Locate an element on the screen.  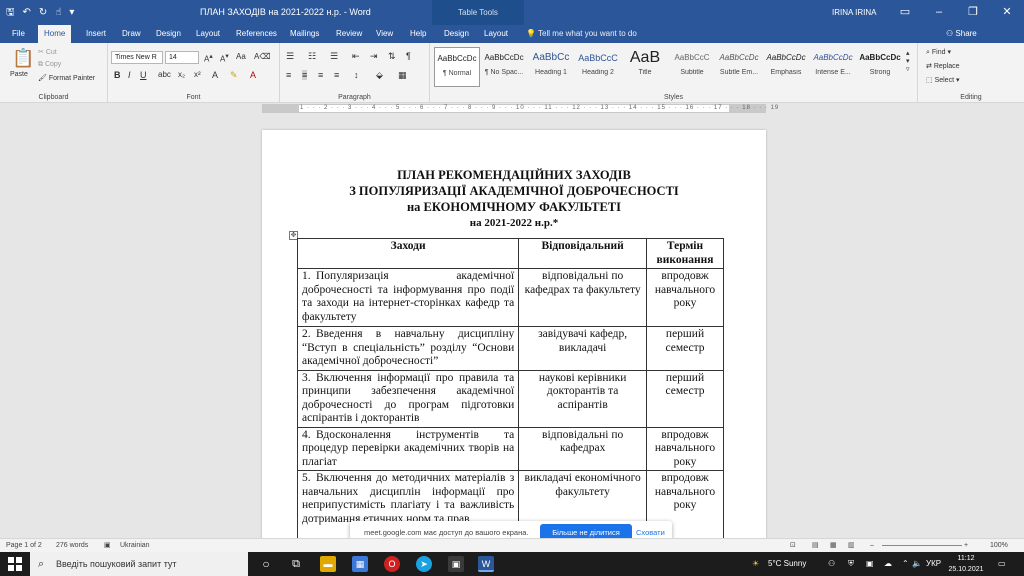
sort-icon: ⇅ is located at coordinates (392, 56).